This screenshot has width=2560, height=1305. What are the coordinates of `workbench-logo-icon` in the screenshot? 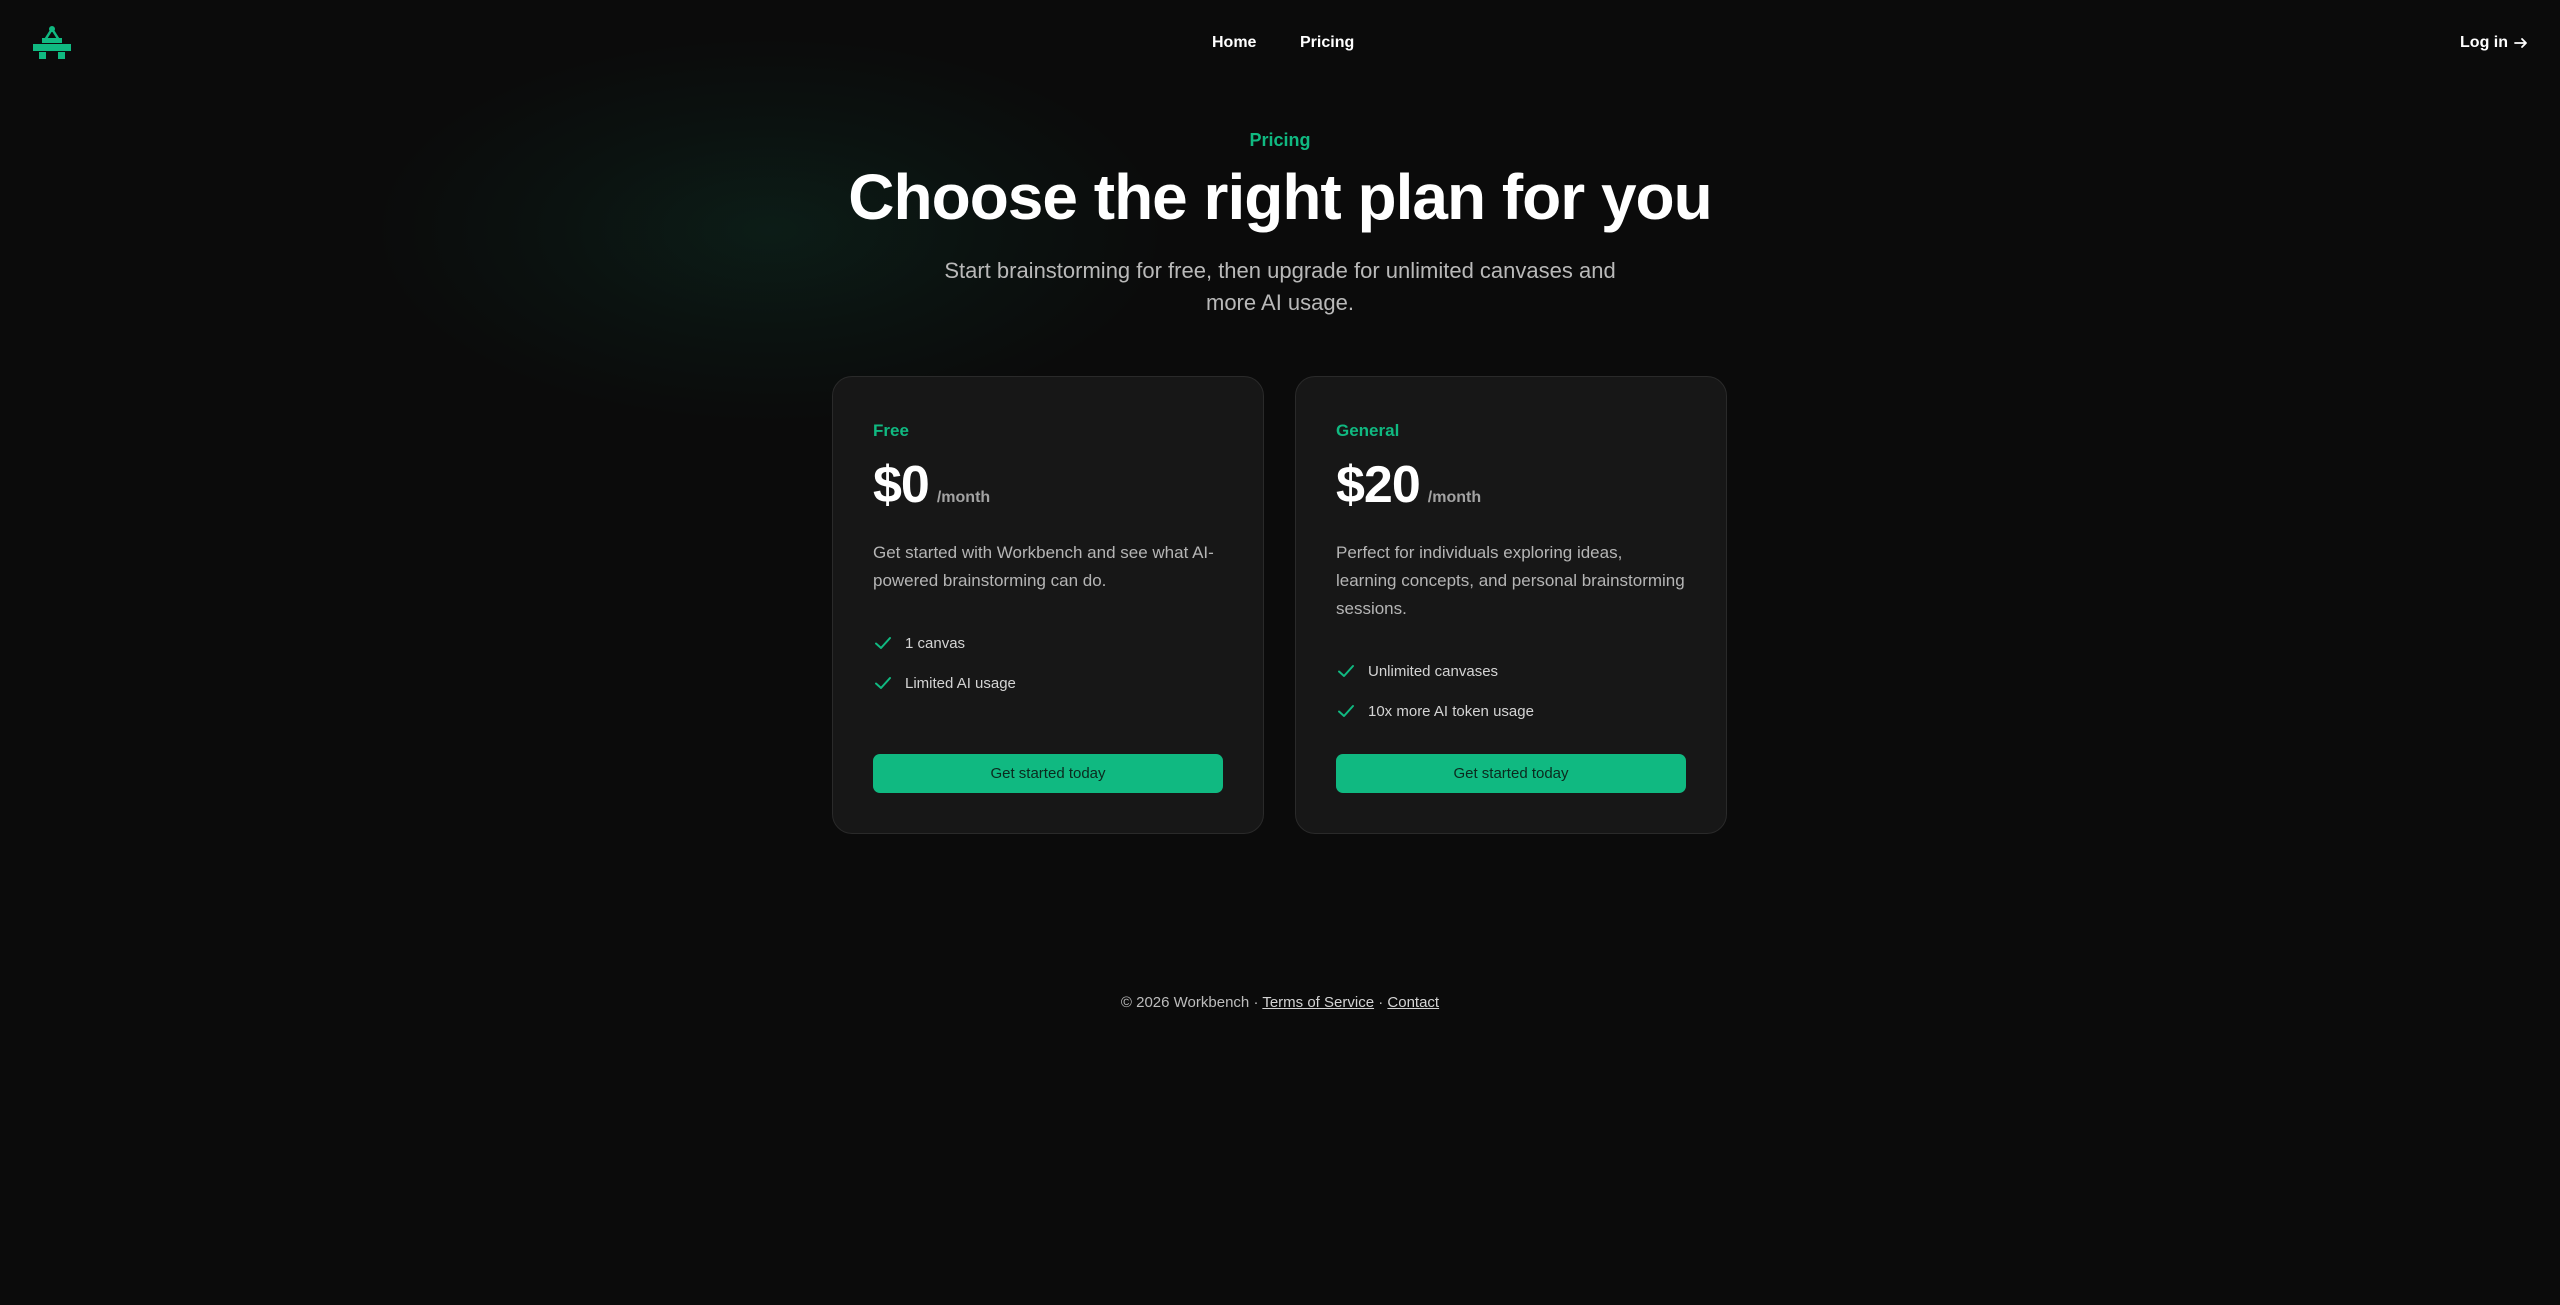 It's located at (52, 43).